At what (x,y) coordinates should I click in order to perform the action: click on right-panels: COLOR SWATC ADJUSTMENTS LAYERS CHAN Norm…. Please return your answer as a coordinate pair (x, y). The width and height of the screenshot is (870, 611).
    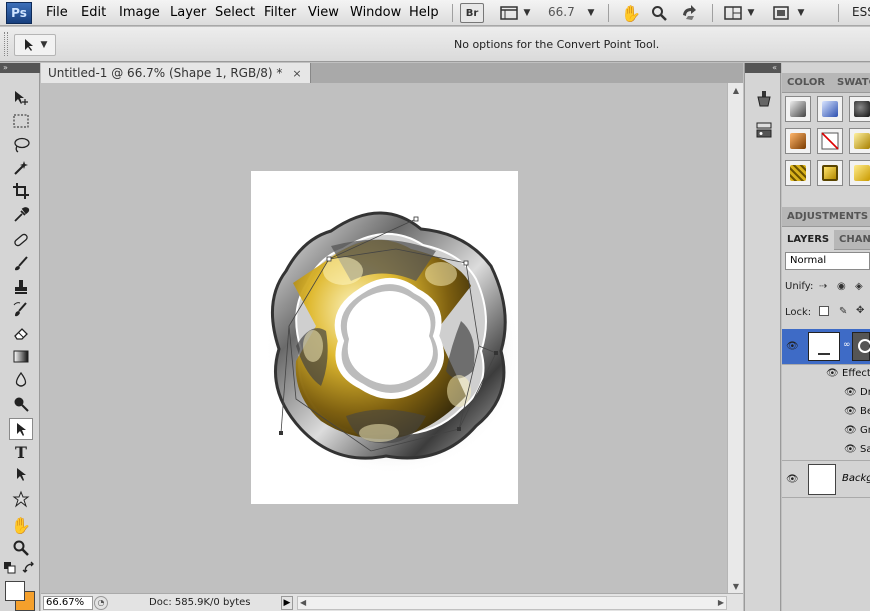
    Looking at the image, I should click on (826, 337).